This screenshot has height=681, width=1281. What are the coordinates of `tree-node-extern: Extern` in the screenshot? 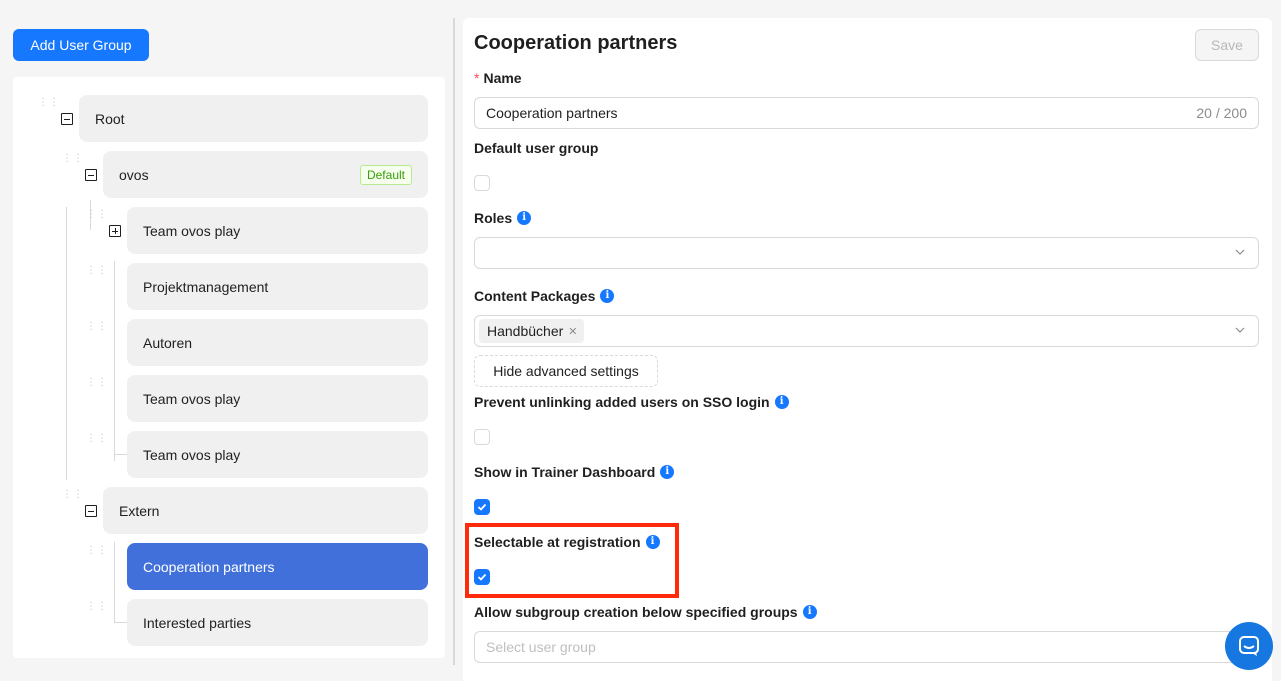 It's located at (265, 510).